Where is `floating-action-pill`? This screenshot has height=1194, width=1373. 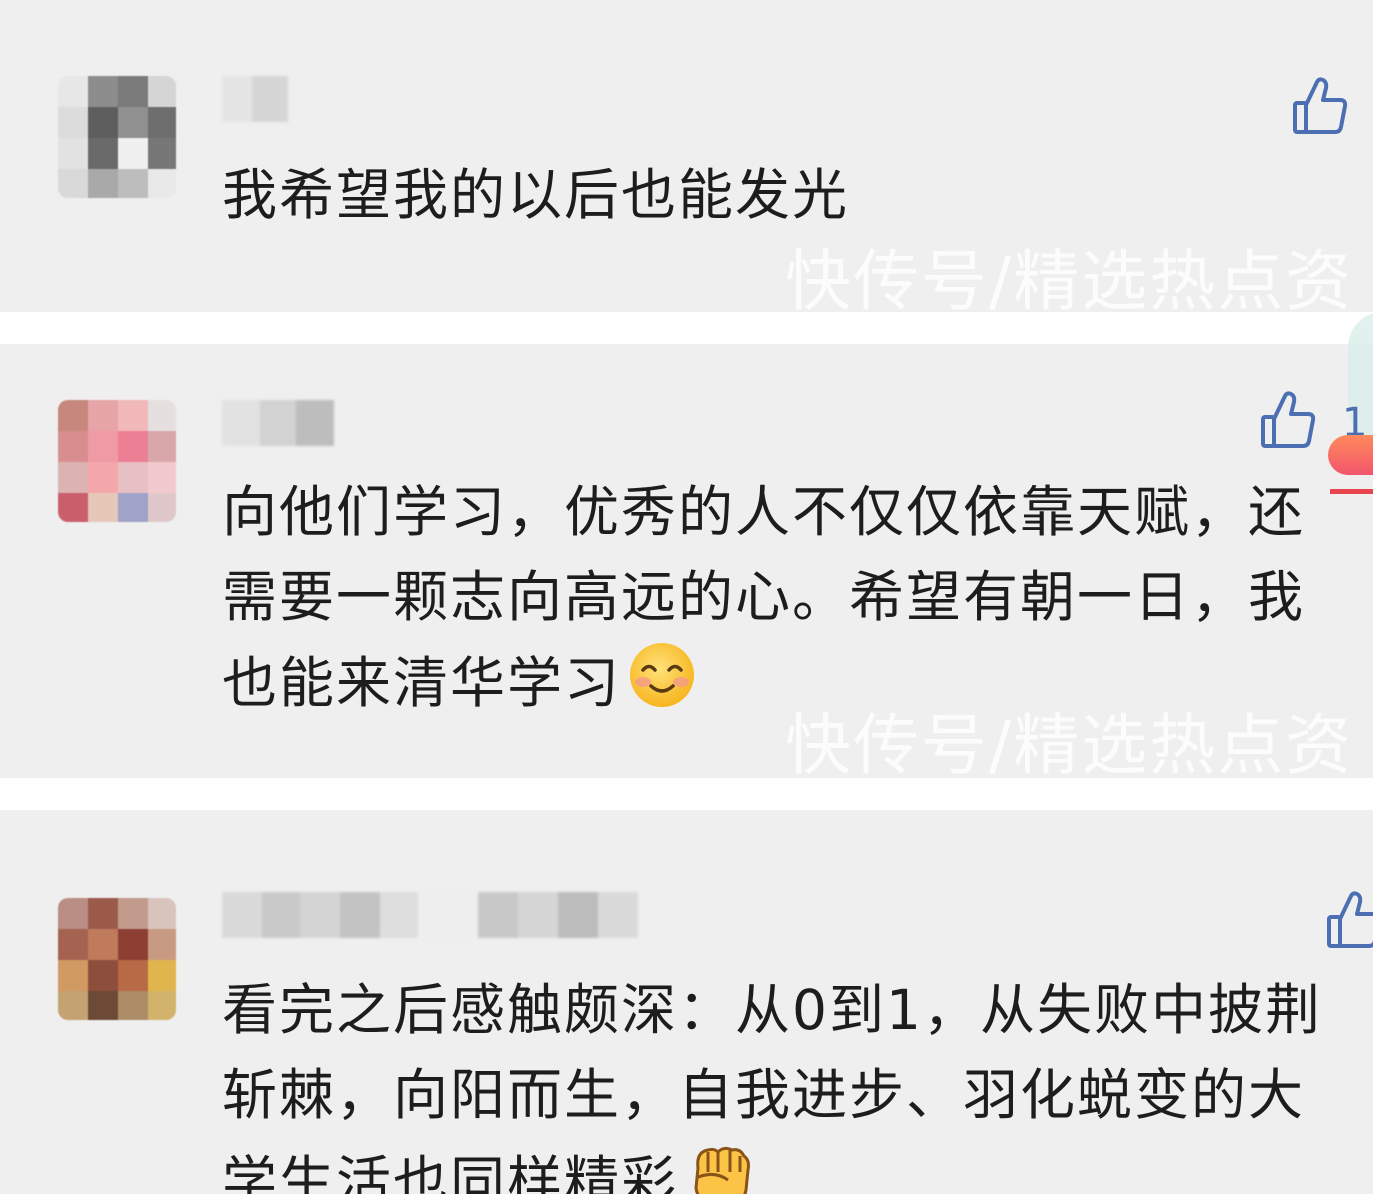
floating-action-pill is located at coordinates (1350, 455).